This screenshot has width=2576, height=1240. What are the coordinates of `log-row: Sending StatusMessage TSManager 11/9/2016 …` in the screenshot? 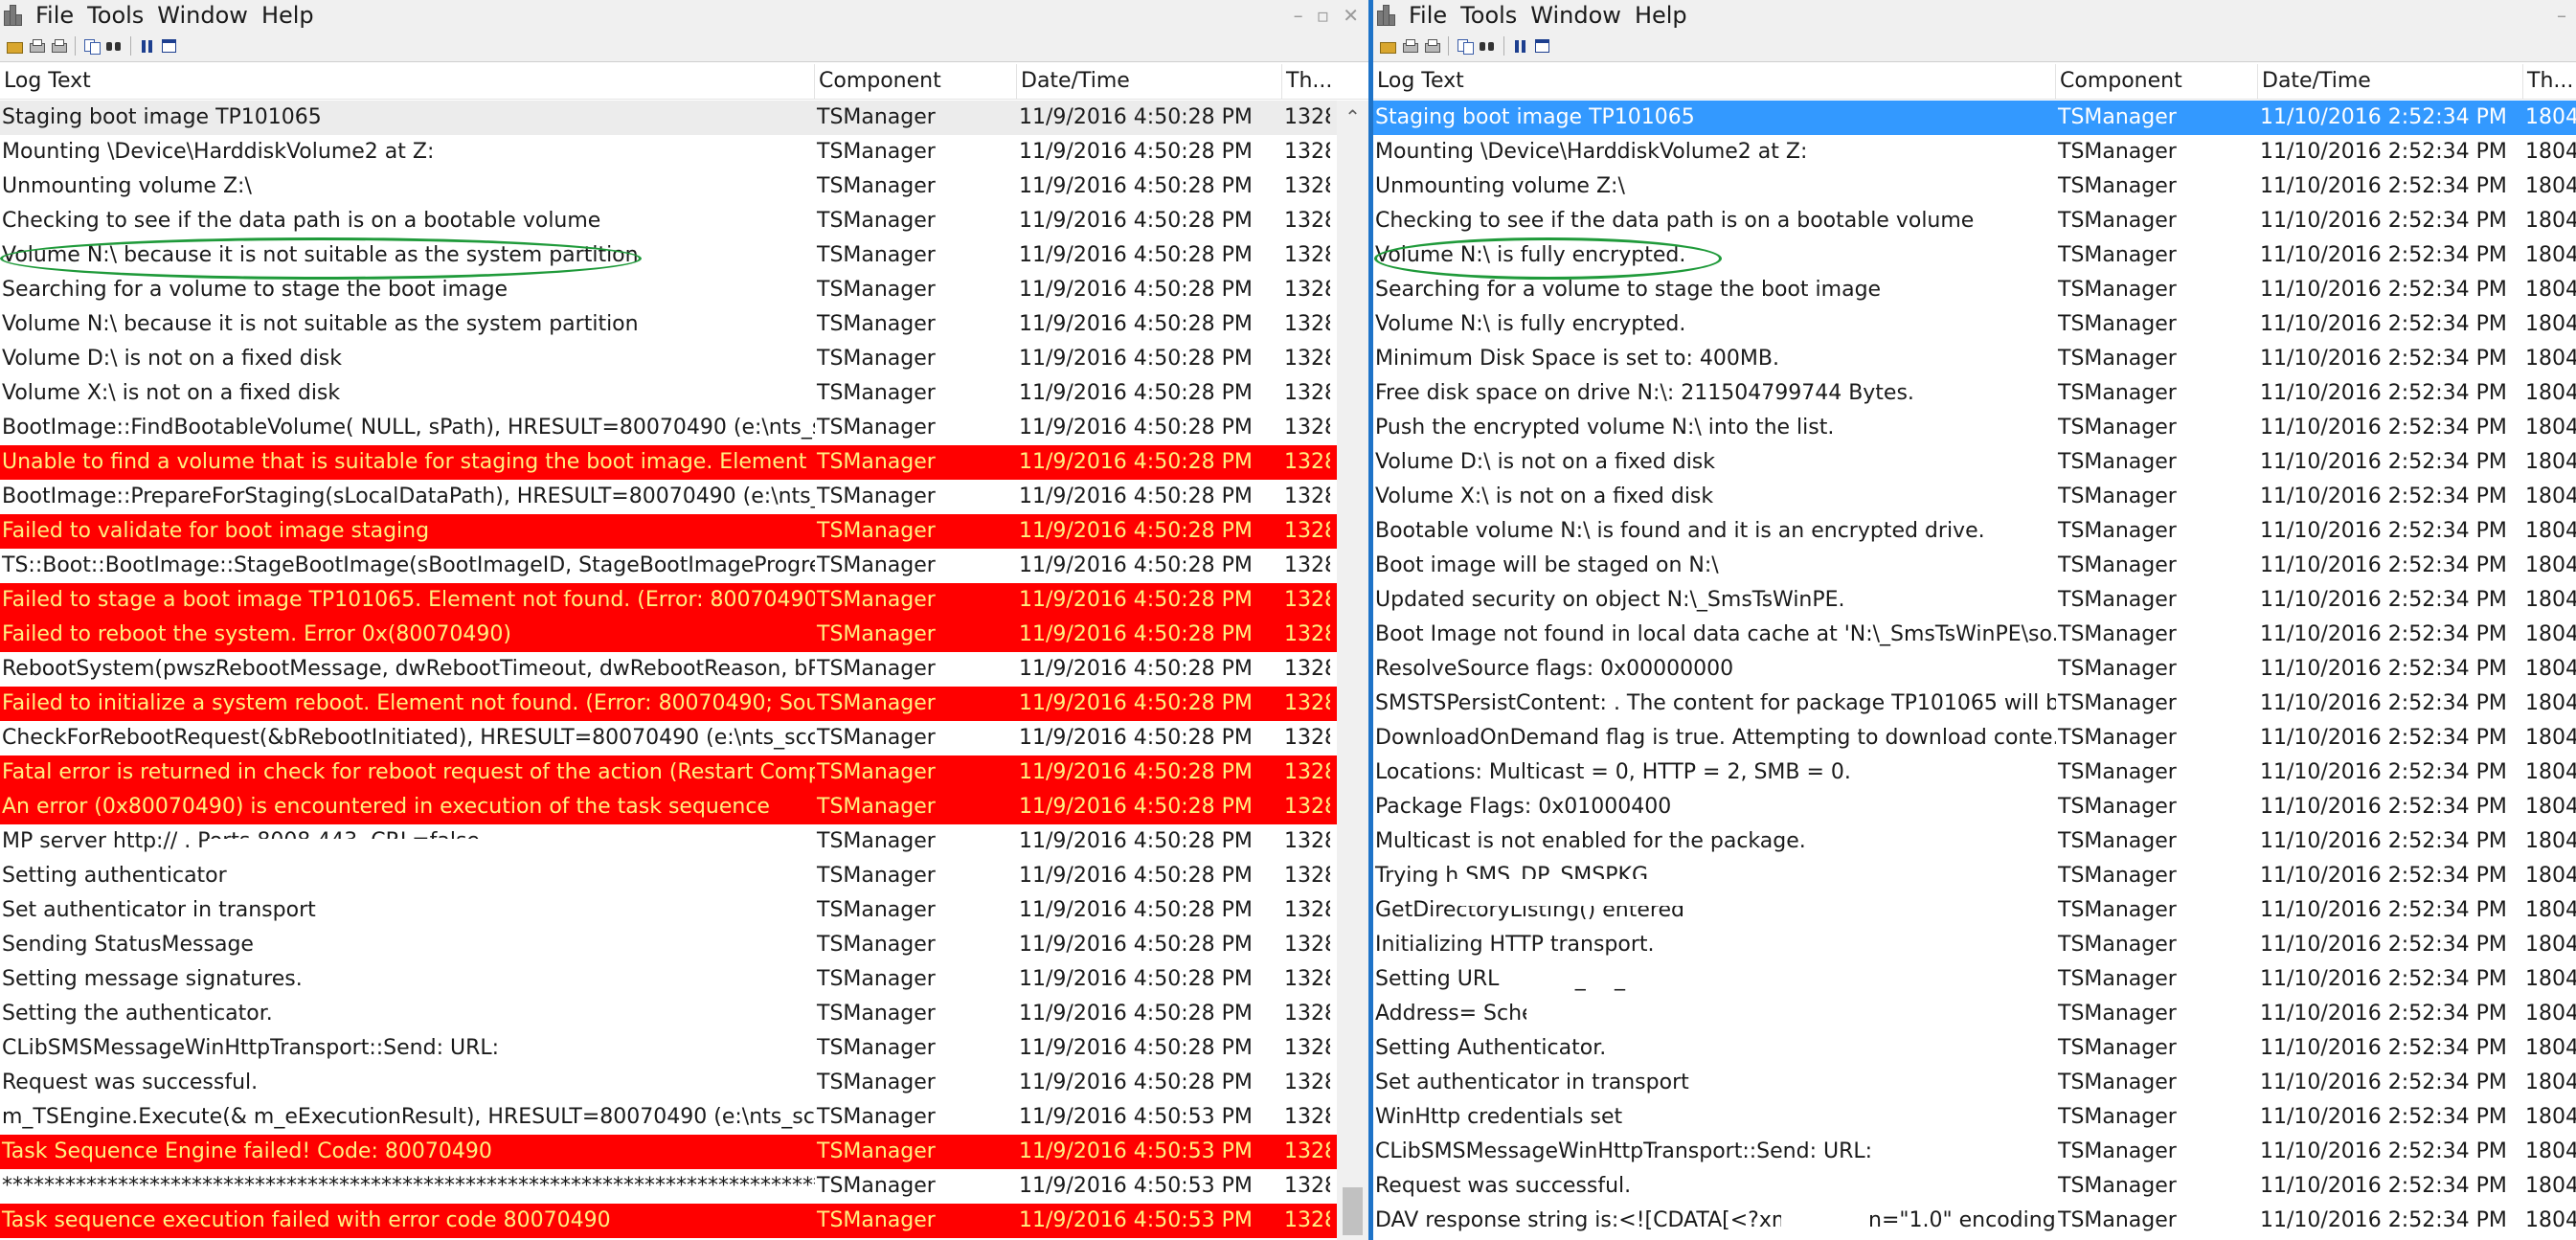 It's located at (684, 945).